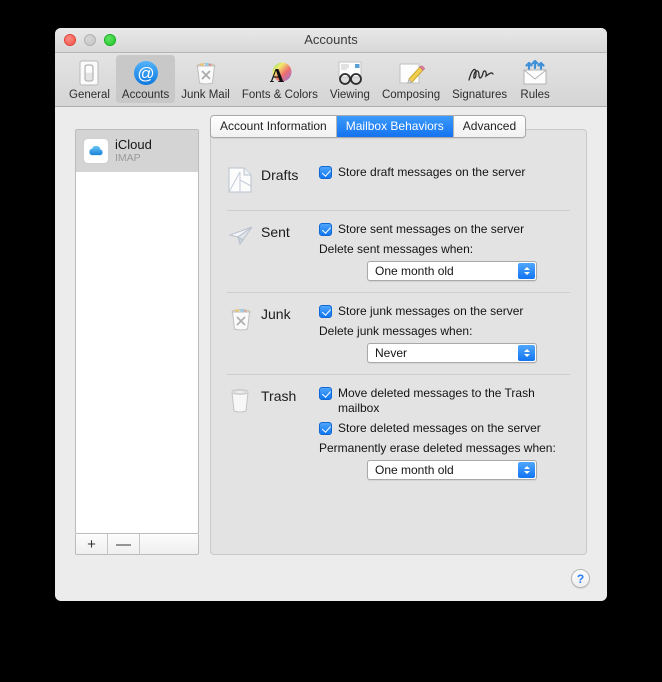 This screenshot has height=682, width=662. What do you see at coordinates (244, 433) in the screenshot?
I see `trash-bin-icon` at bounding box center [244, 433].